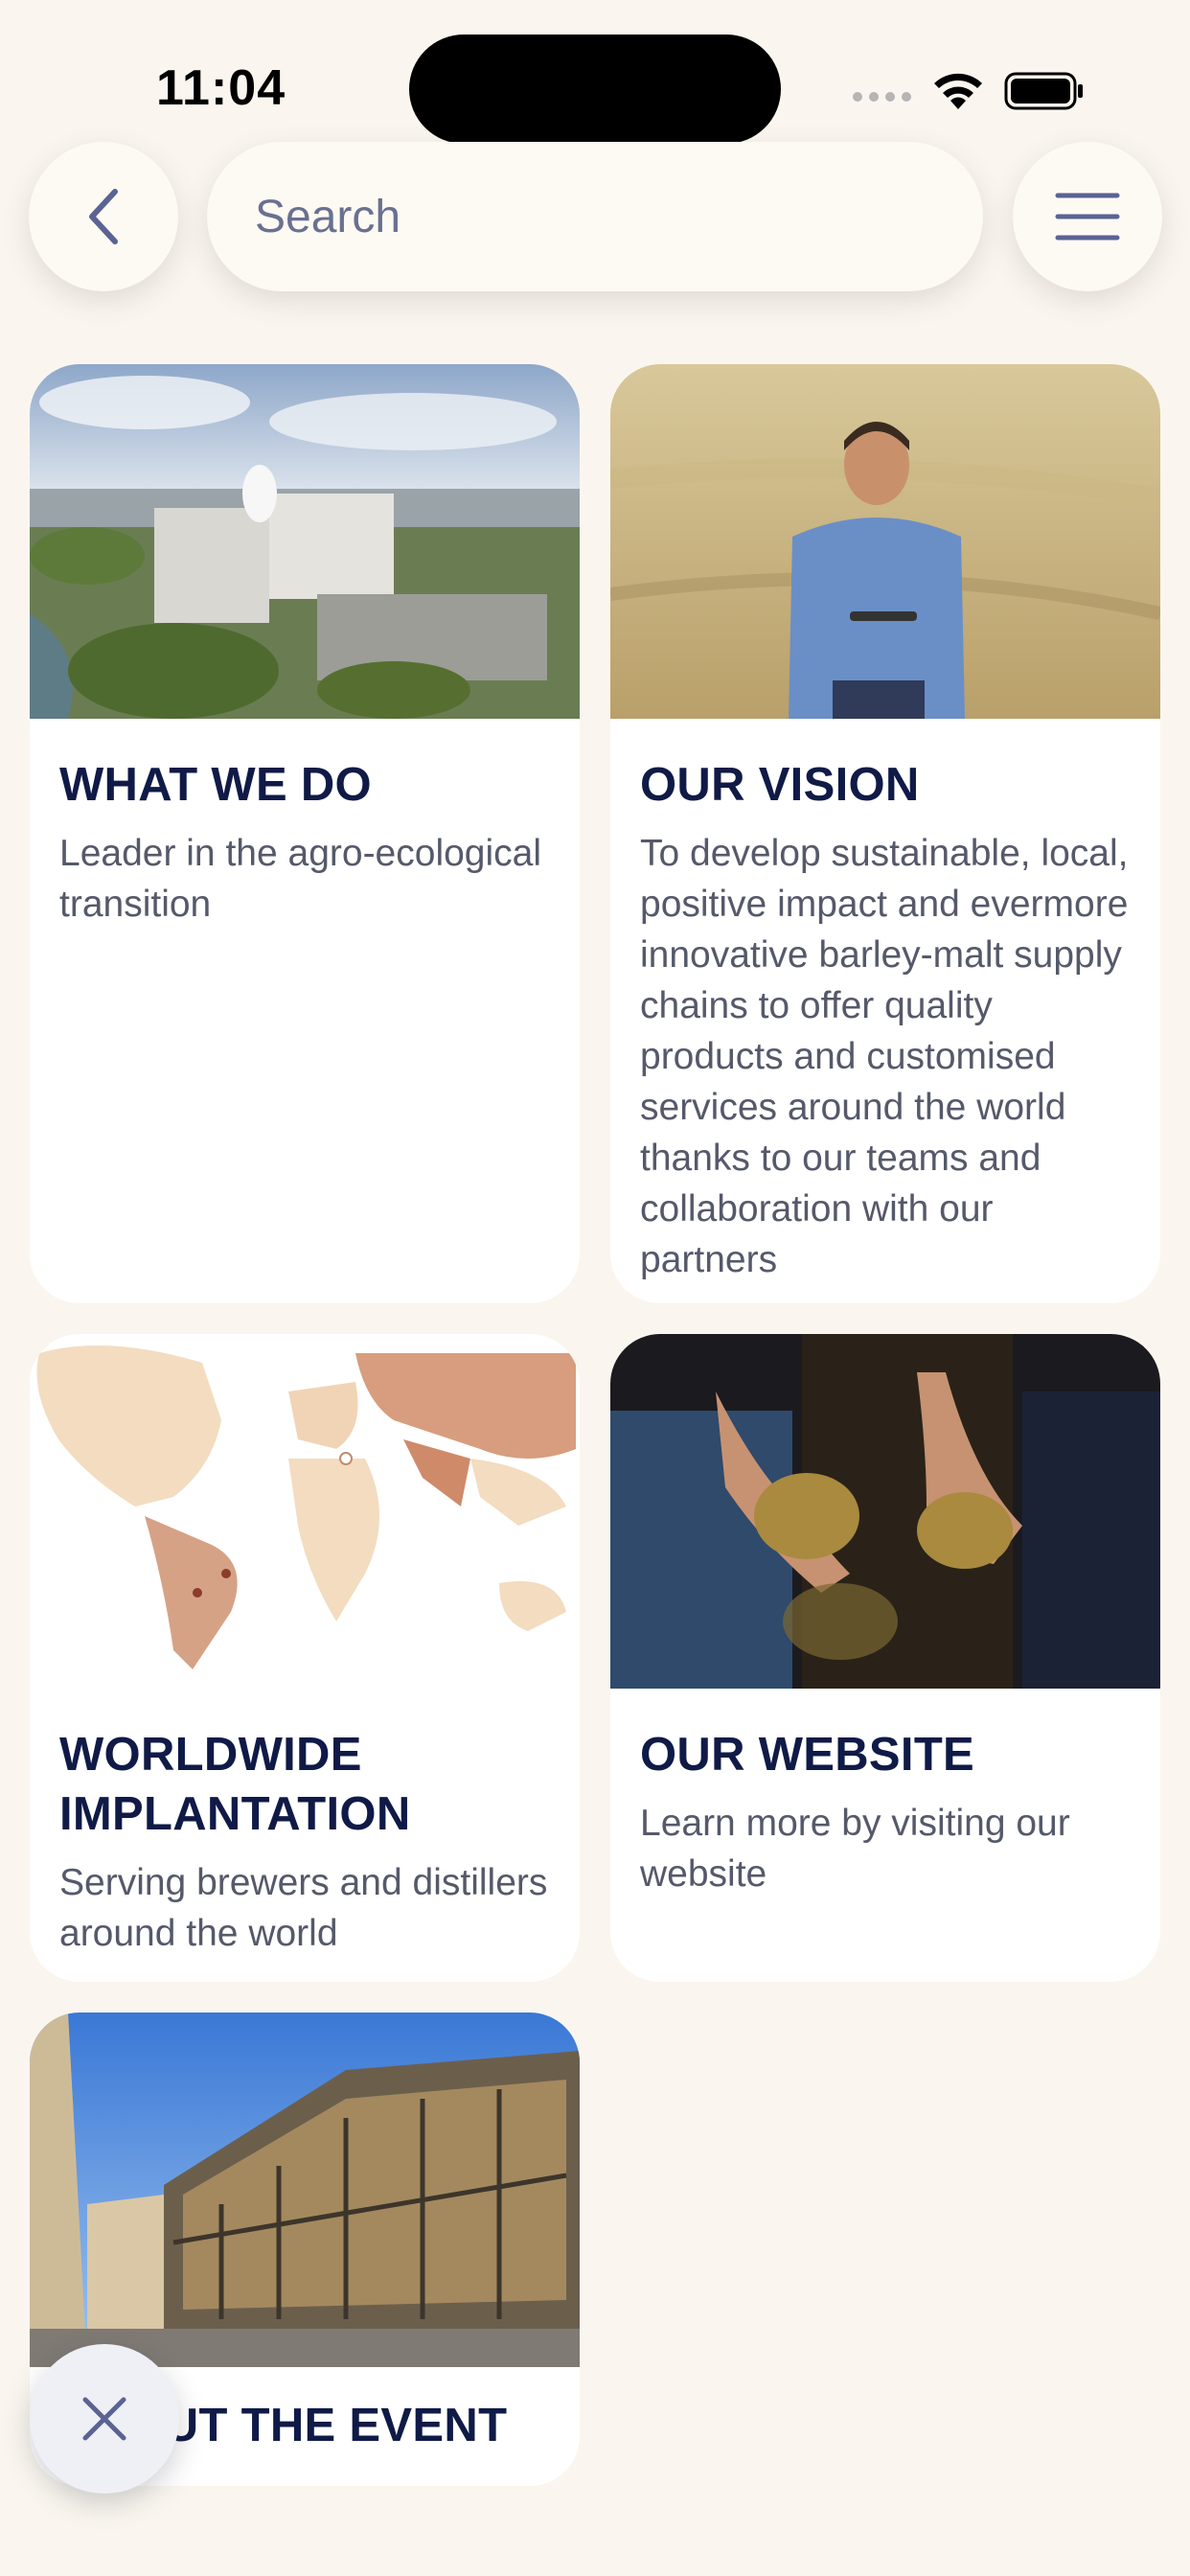 Image resolution: width=1190 pixels, height=2576 pixels. I want to click on factory-photo, so click(305, 541).